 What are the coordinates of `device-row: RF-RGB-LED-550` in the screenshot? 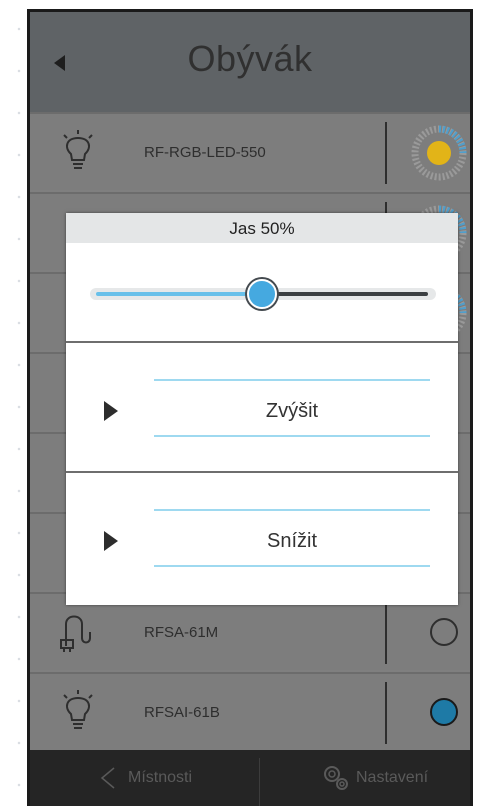 It's located at (250, 151).